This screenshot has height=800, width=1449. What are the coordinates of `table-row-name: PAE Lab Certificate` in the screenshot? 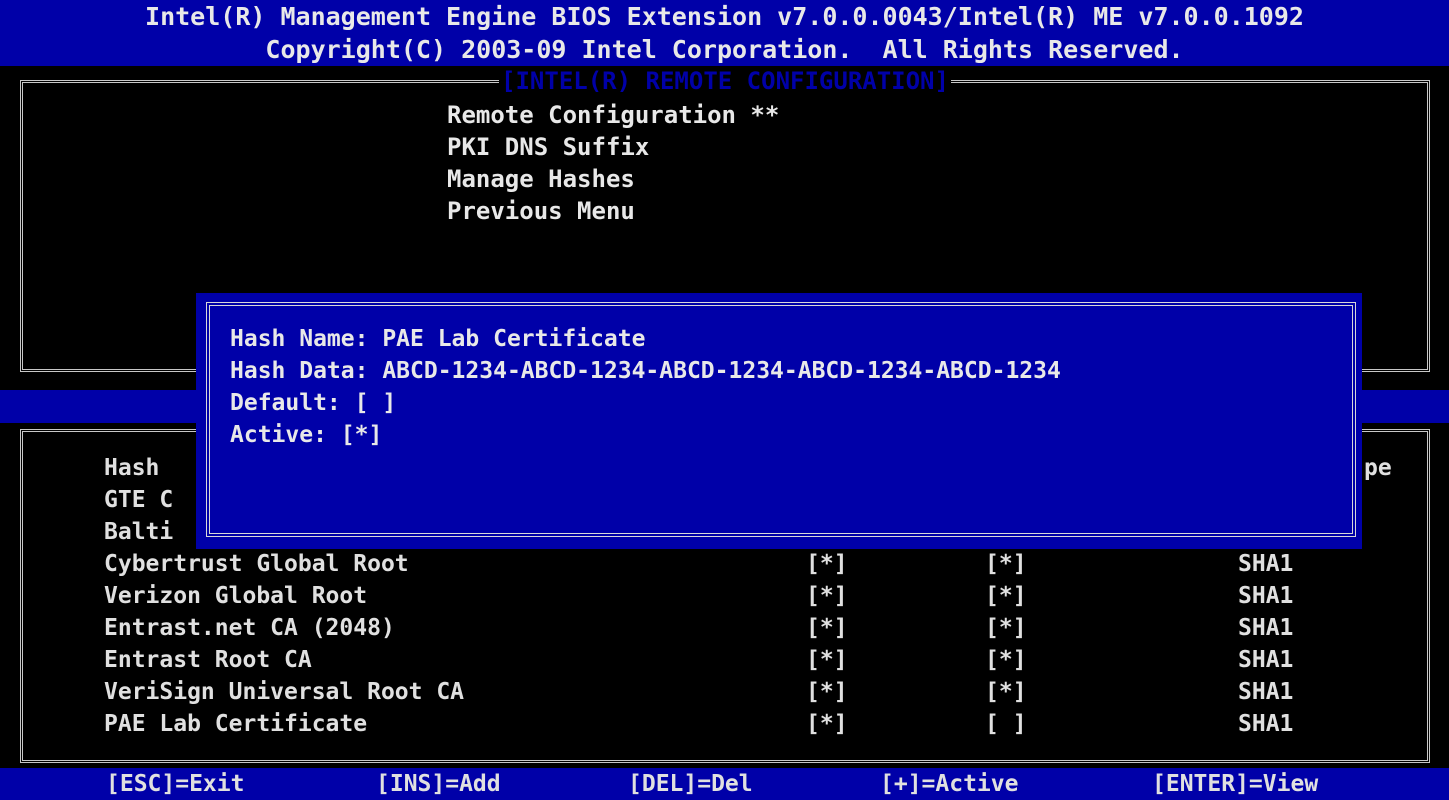 It's located at (235, 724).